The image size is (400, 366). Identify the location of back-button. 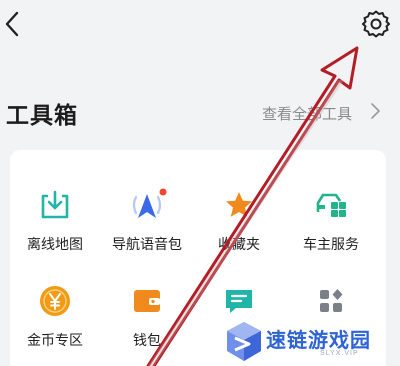
(13, 24).